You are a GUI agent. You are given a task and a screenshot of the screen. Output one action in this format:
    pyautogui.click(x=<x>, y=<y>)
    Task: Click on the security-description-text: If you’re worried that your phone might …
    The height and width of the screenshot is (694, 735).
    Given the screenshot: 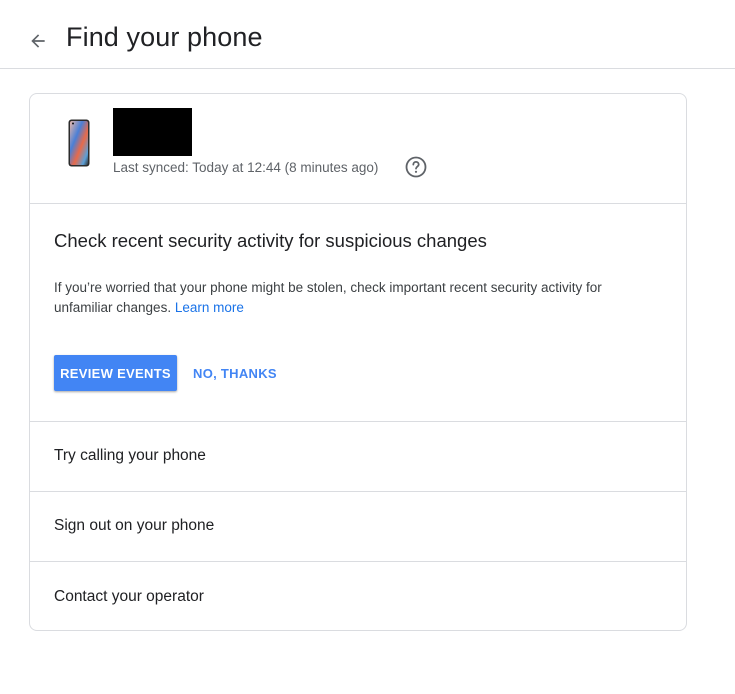 What is the action you would take?
    pyautogui.click(x=328, y=297)
    